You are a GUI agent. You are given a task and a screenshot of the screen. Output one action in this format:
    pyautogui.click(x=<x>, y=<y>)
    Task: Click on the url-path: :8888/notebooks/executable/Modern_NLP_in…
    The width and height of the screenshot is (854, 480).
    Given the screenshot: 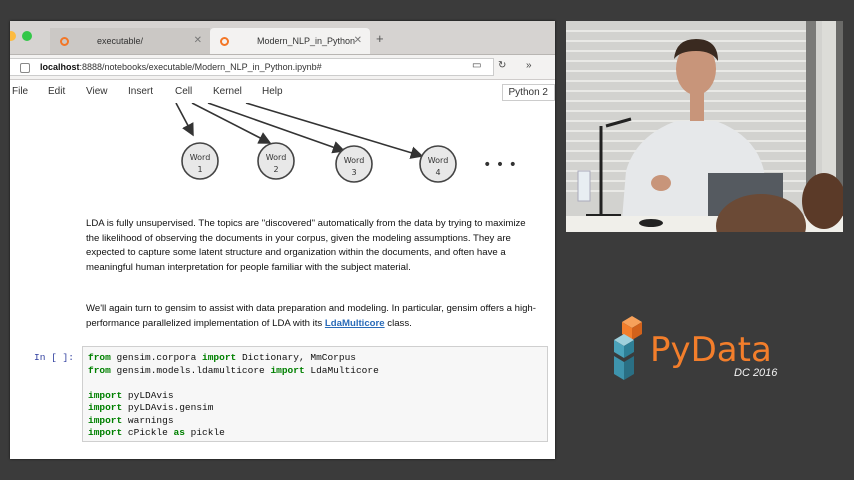 What is the action you would take?
    pyautogui.click(x=200, y=67)
    